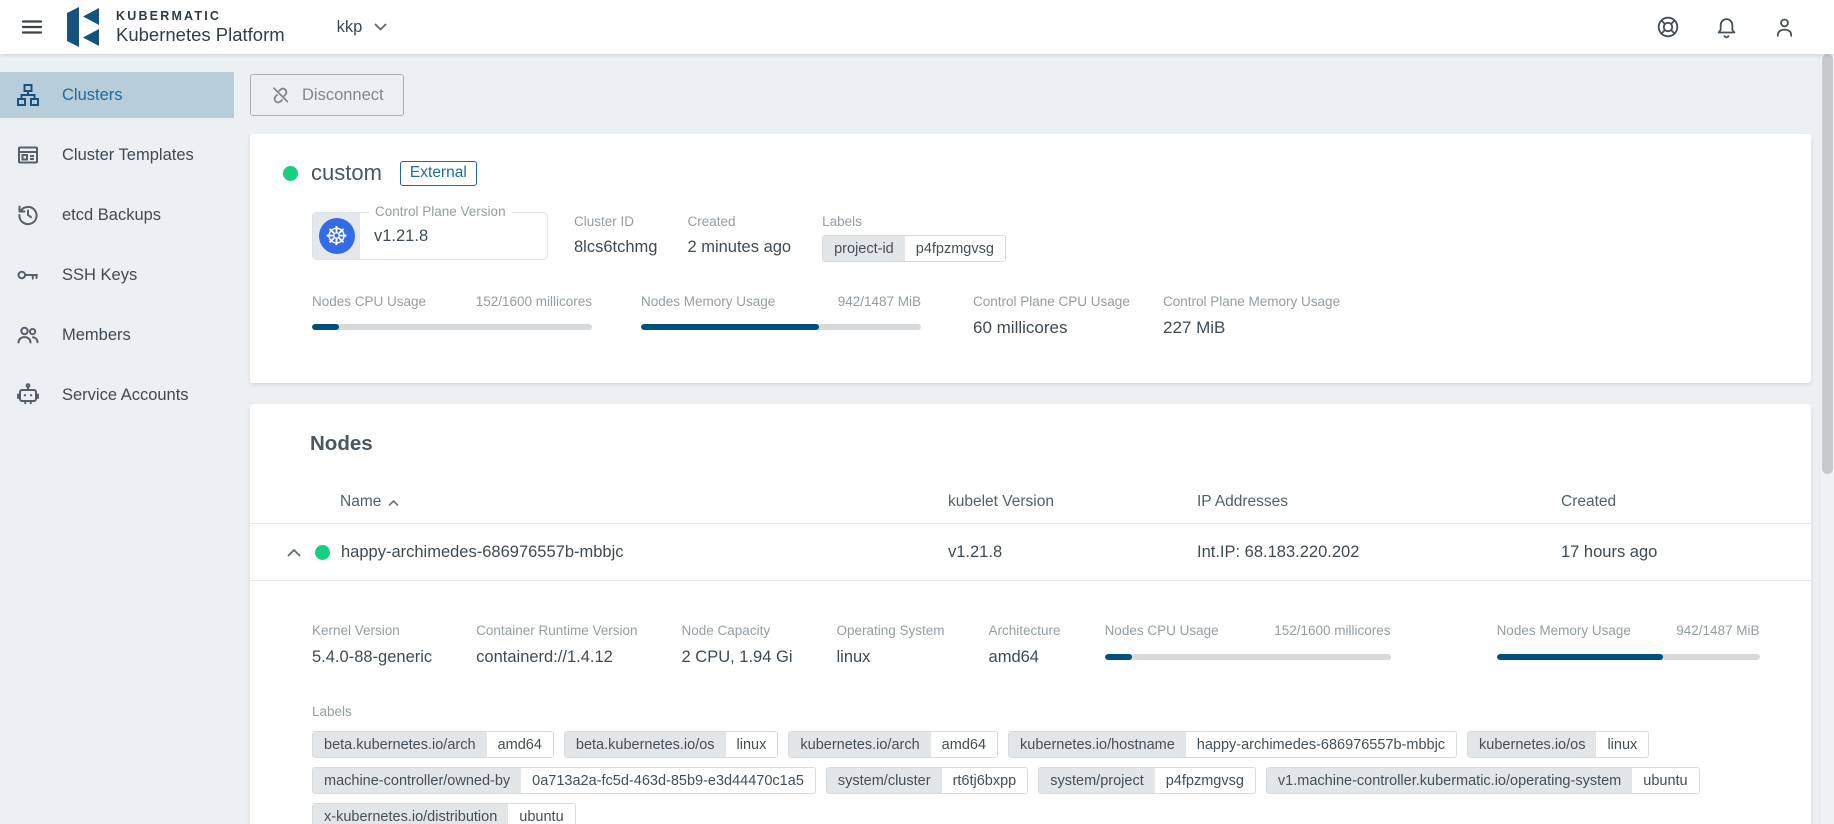 Image resolution: width=1834 pixels, height=824 pixels. What do you see at coordinates (914, 248) in the screenshot?
I see `cluster-label-chip: project-id p4fpzmgvsg` at bounding box center [914, 248].